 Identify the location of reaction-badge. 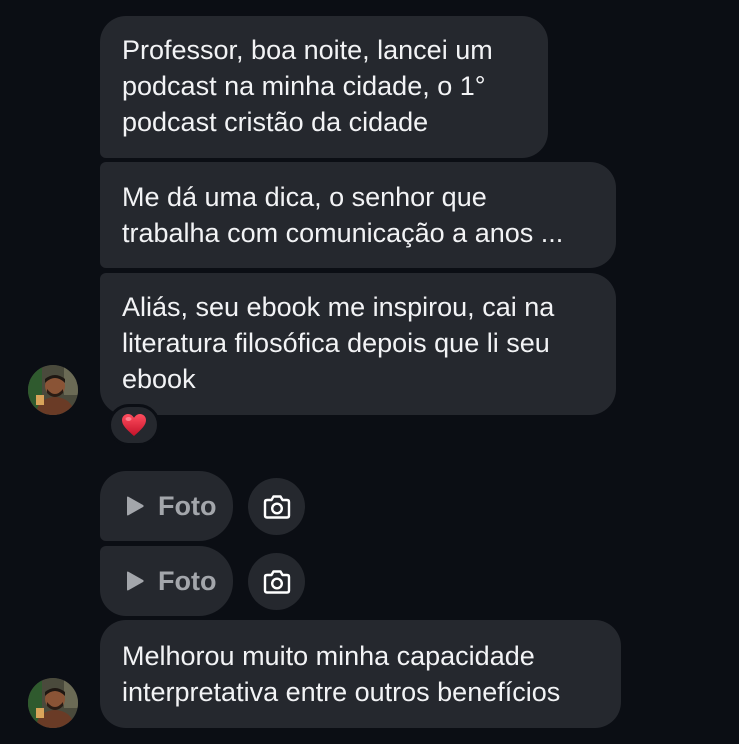
(134, 425).